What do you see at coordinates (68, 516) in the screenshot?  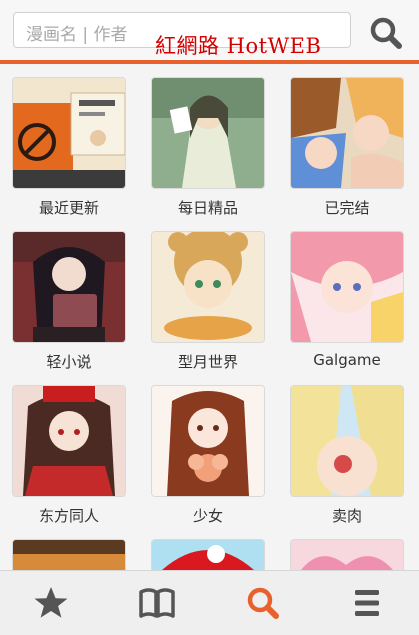 I see `category-label: 东方同人` at bounding box center [68, 516].